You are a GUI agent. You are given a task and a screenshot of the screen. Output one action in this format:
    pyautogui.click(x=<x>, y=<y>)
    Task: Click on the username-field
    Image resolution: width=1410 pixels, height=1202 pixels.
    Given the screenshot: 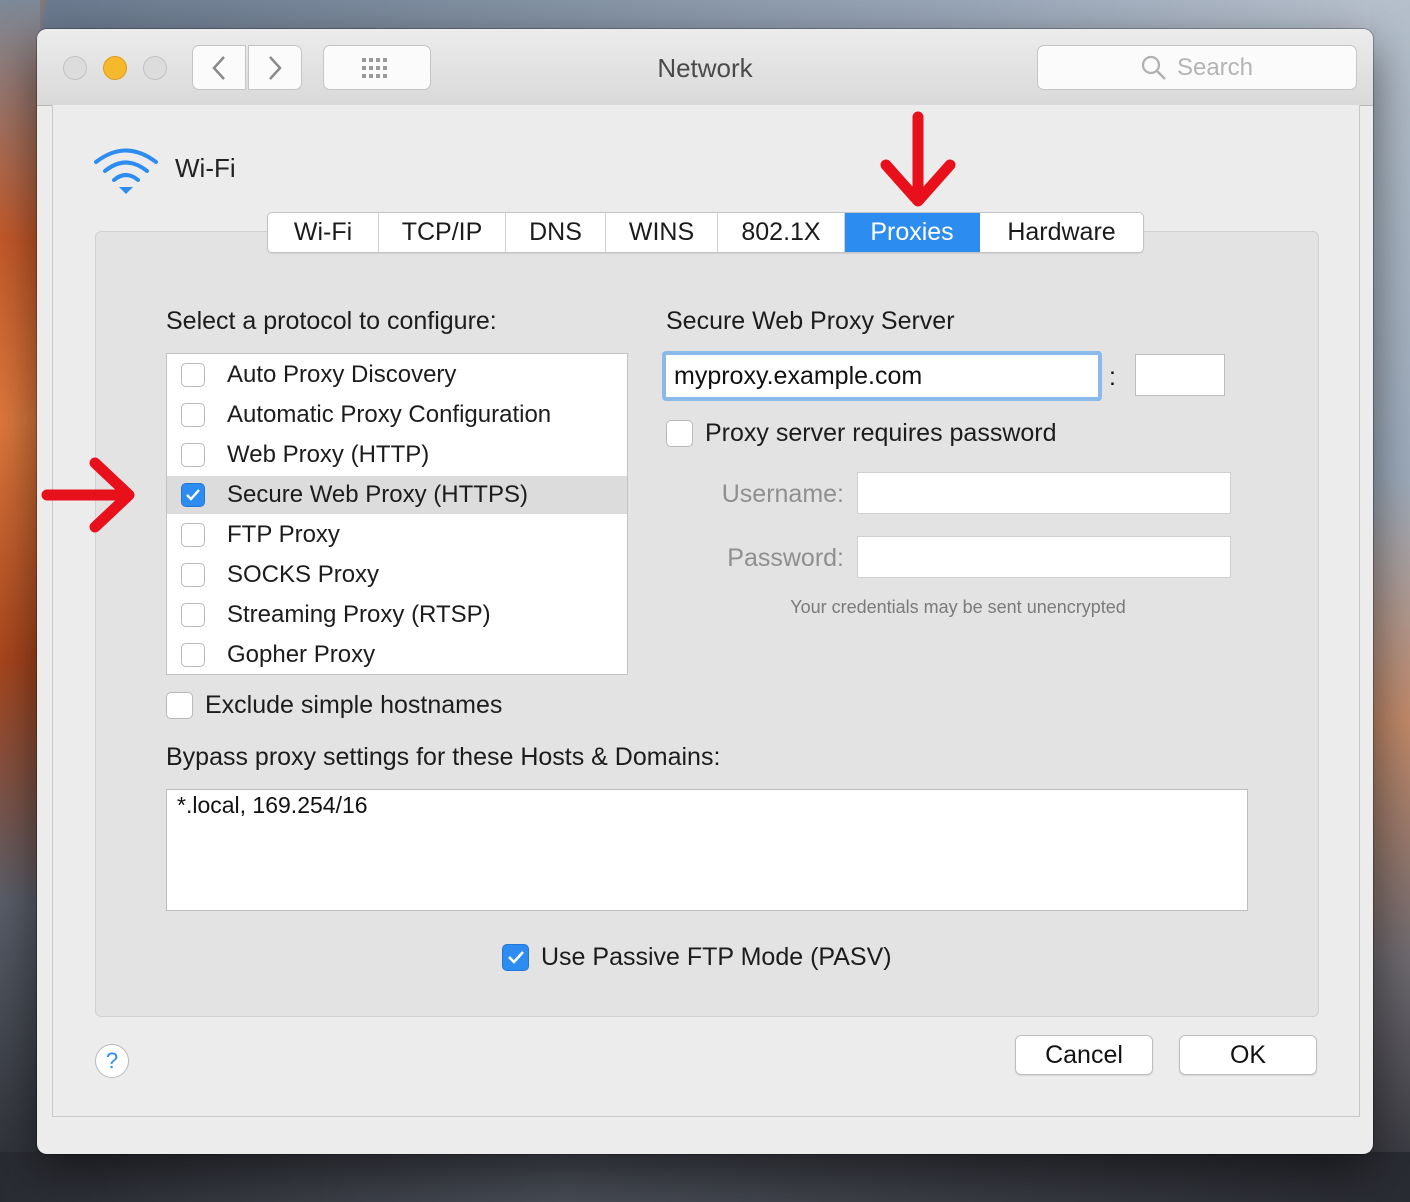 What is the action you would take?
    pyautogui.click(x=1044, y=493)
    